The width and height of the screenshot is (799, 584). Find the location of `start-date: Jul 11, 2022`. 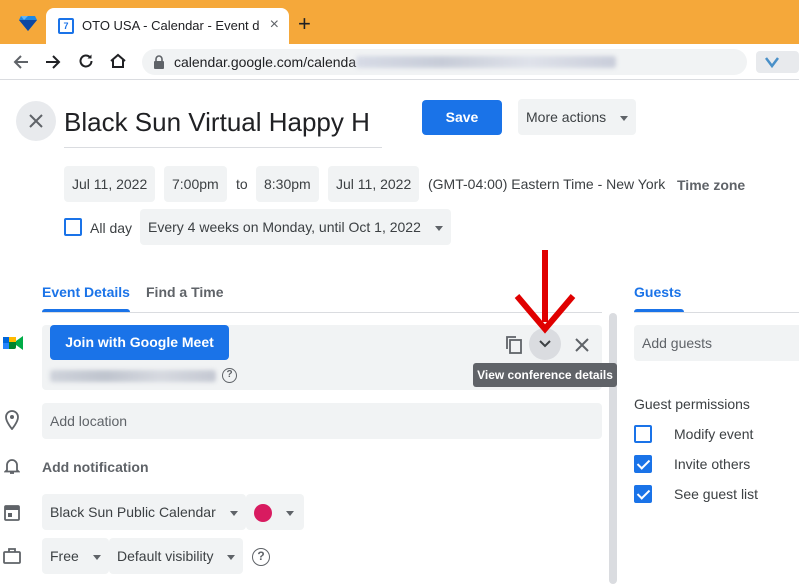

start-date: Jul 11, 2022 is located at coordinates (110, 184).